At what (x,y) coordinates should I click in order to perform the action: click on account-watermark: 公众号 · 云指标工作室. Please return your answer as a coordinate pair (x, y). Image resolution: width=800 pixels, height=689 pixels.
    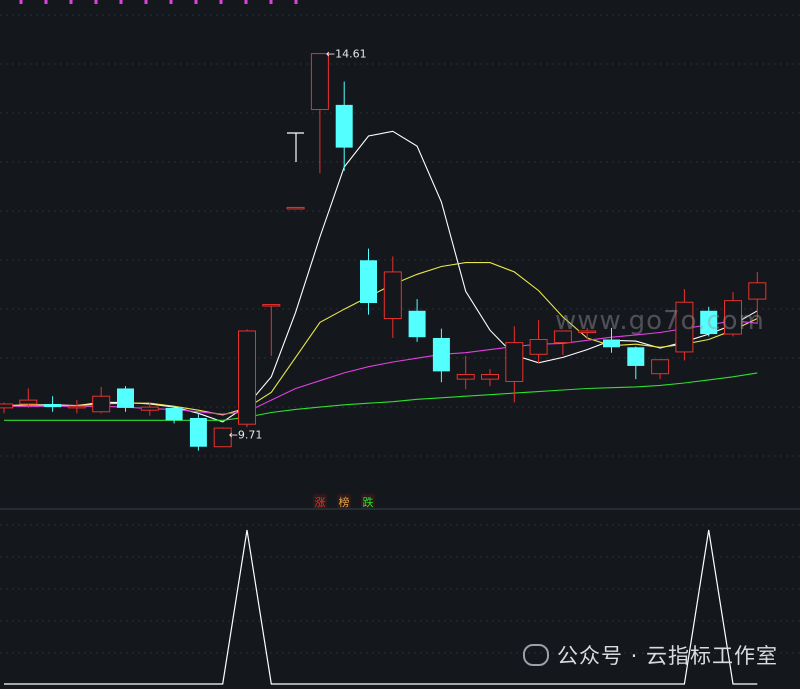
    Looking at the image, I should click on (650, 655).